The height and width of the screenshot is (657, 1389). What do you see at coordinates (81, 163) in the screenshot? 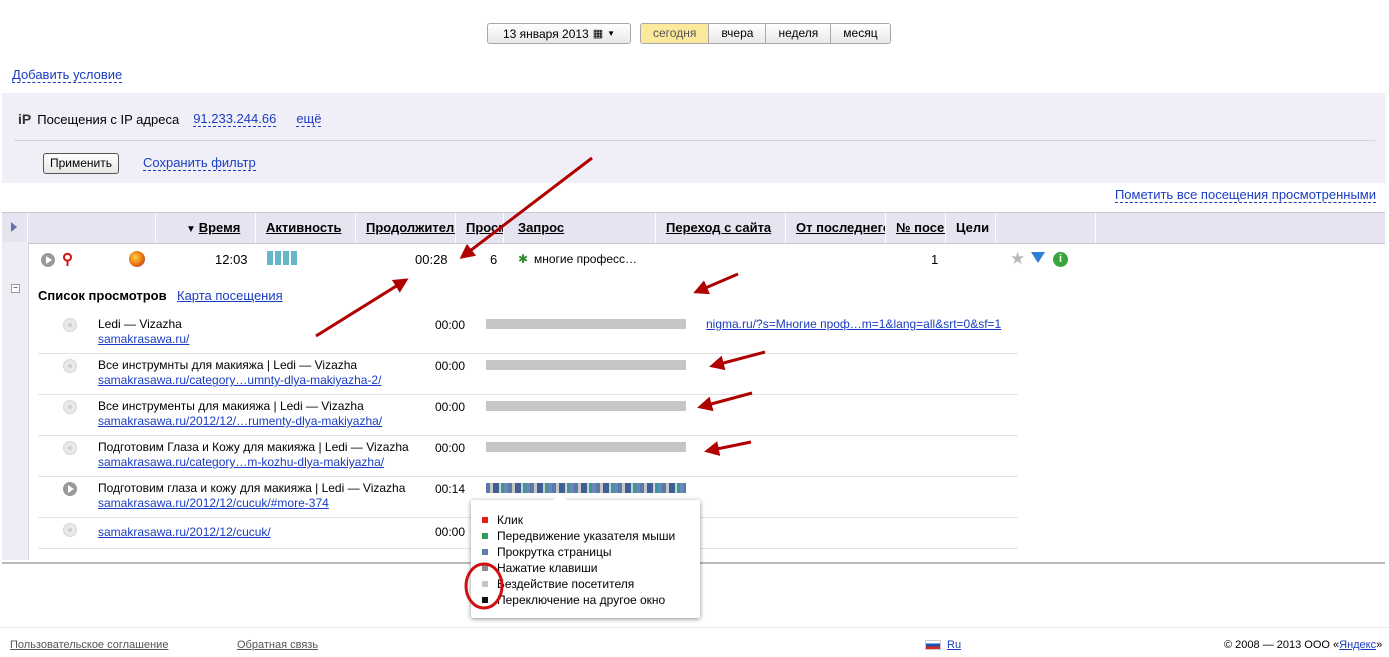
I see `apply-button: Применить` at bounding box center [81, 163].